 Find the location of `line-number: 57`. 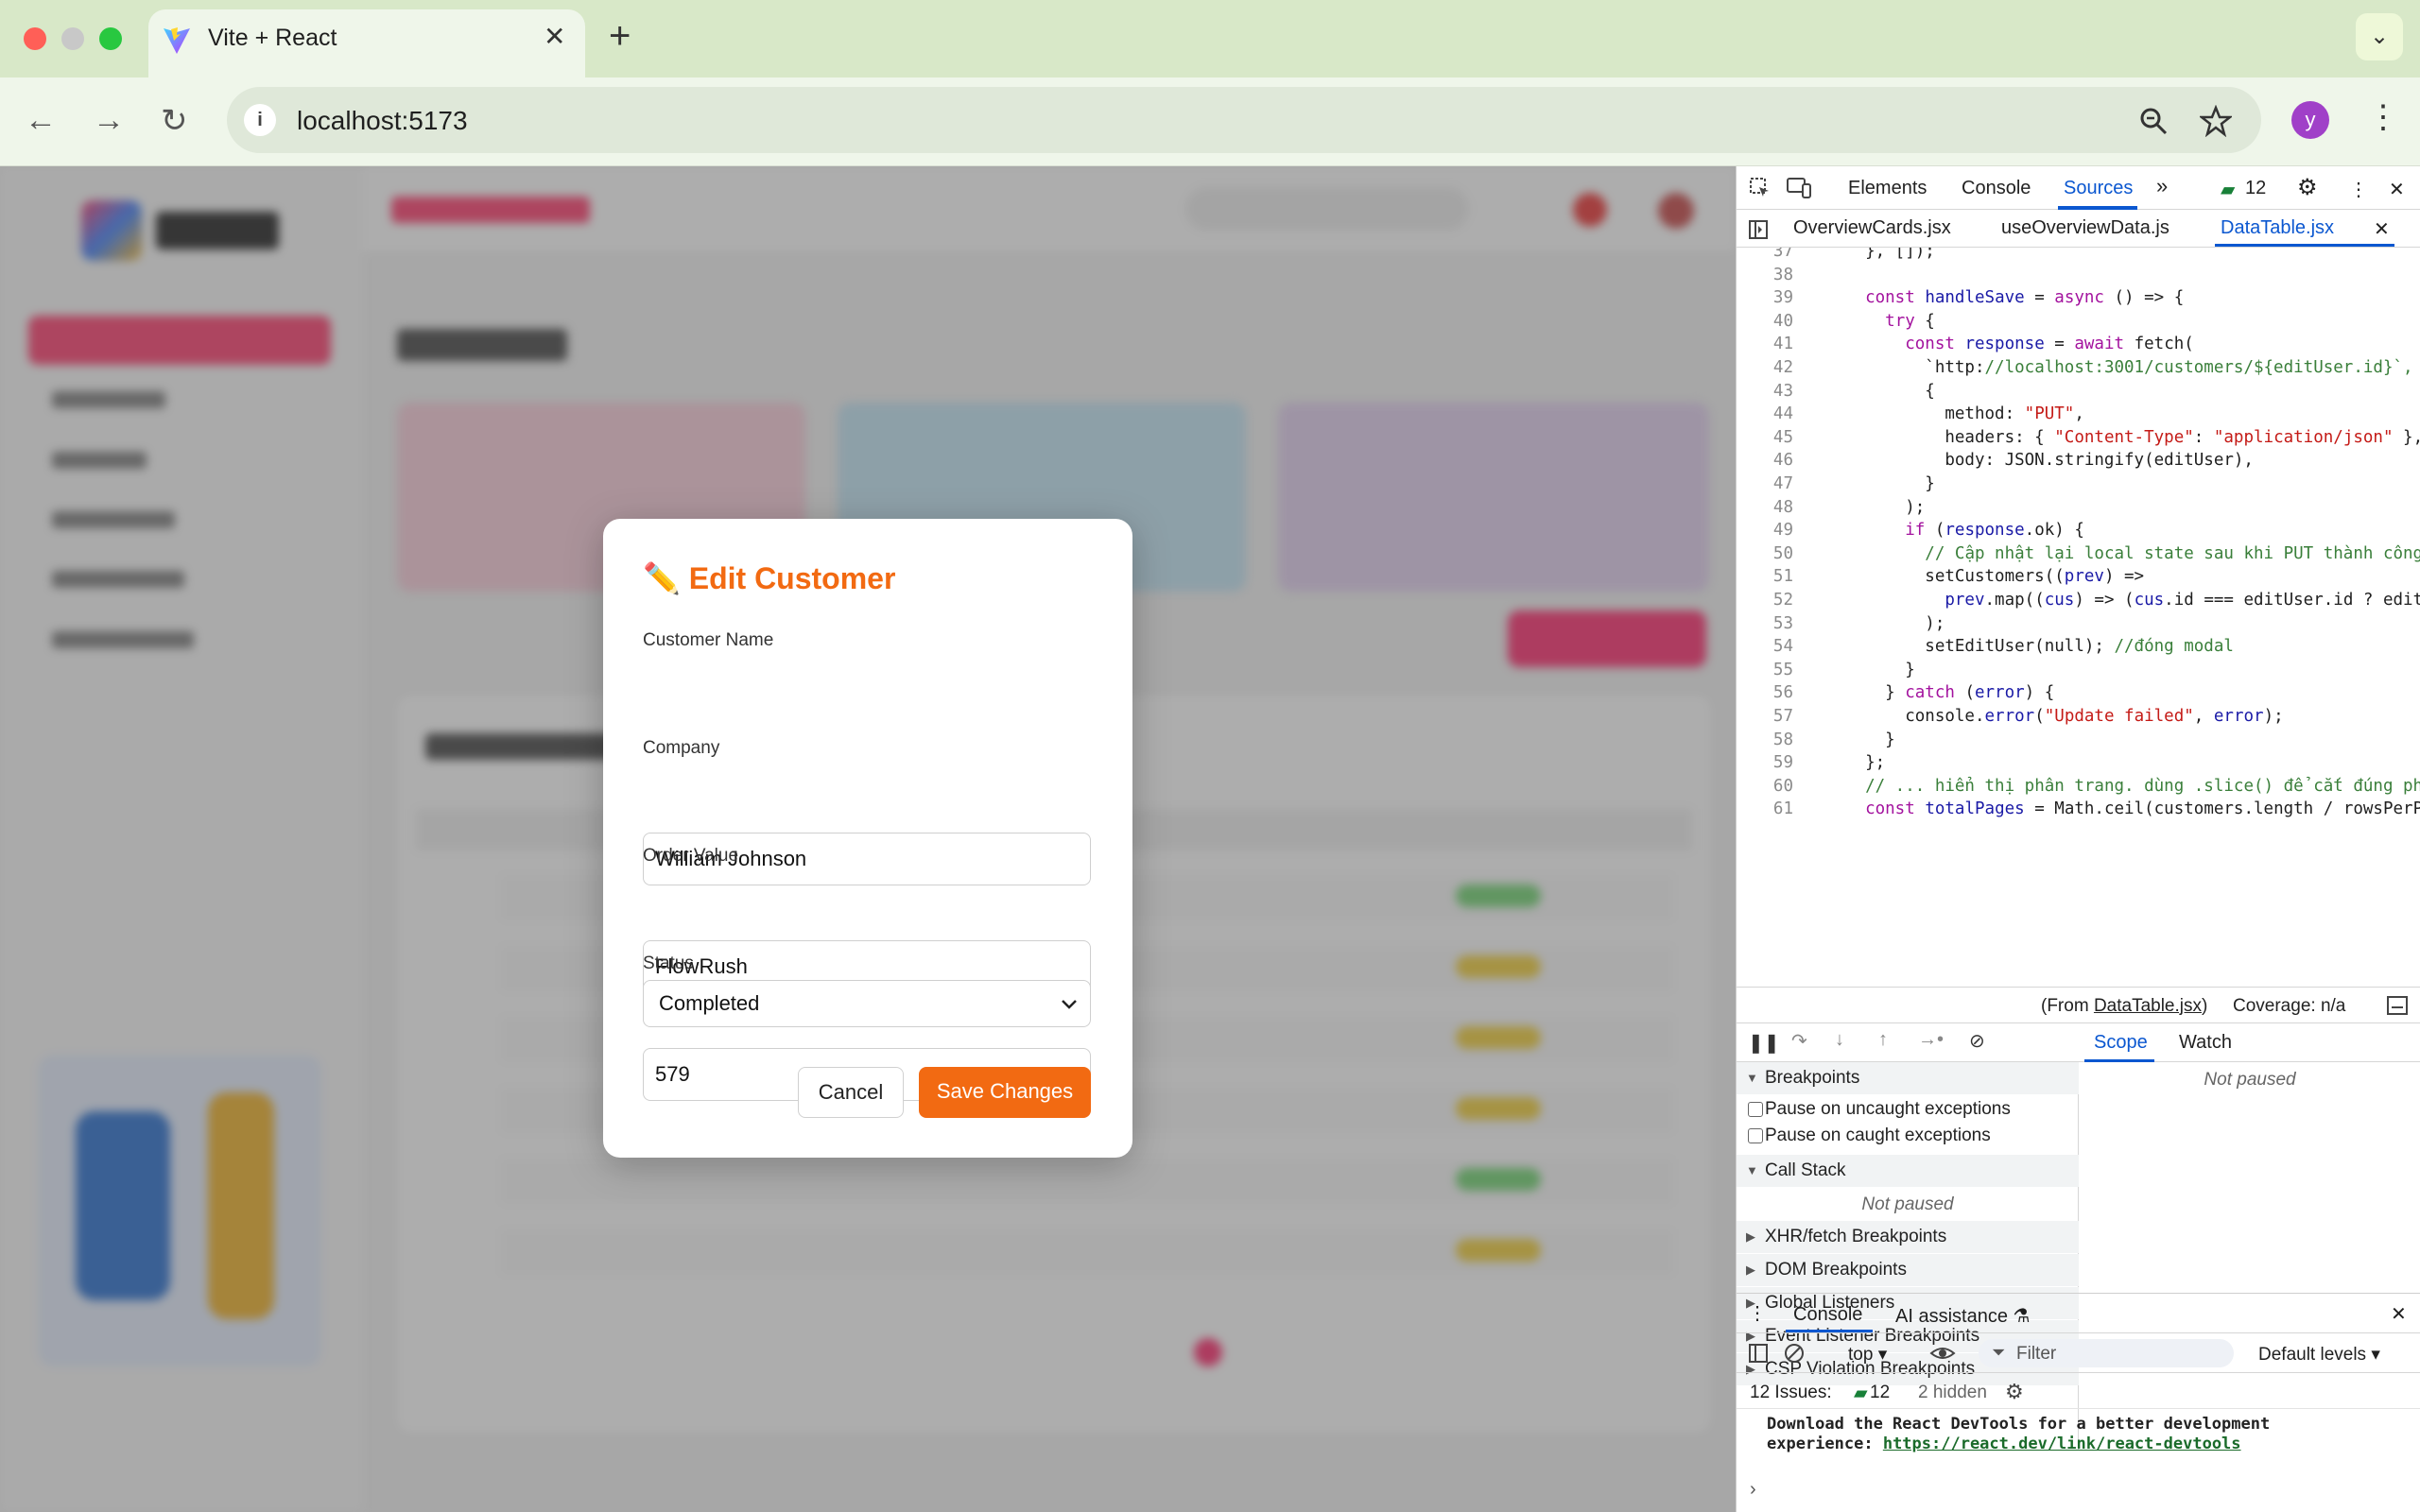

line-number: 57 is located at coordinates (1765, 717).